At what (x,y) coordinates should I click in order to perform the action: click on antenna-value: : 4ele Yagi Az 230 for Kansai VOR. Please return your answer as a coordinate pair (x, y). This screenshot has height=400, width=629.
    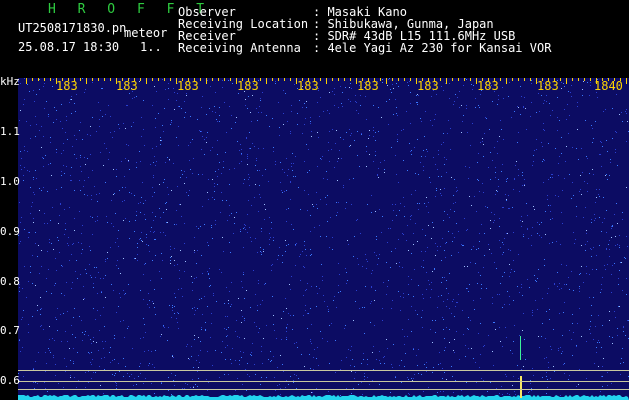
    Looking at the image, I should click on (432, 48).